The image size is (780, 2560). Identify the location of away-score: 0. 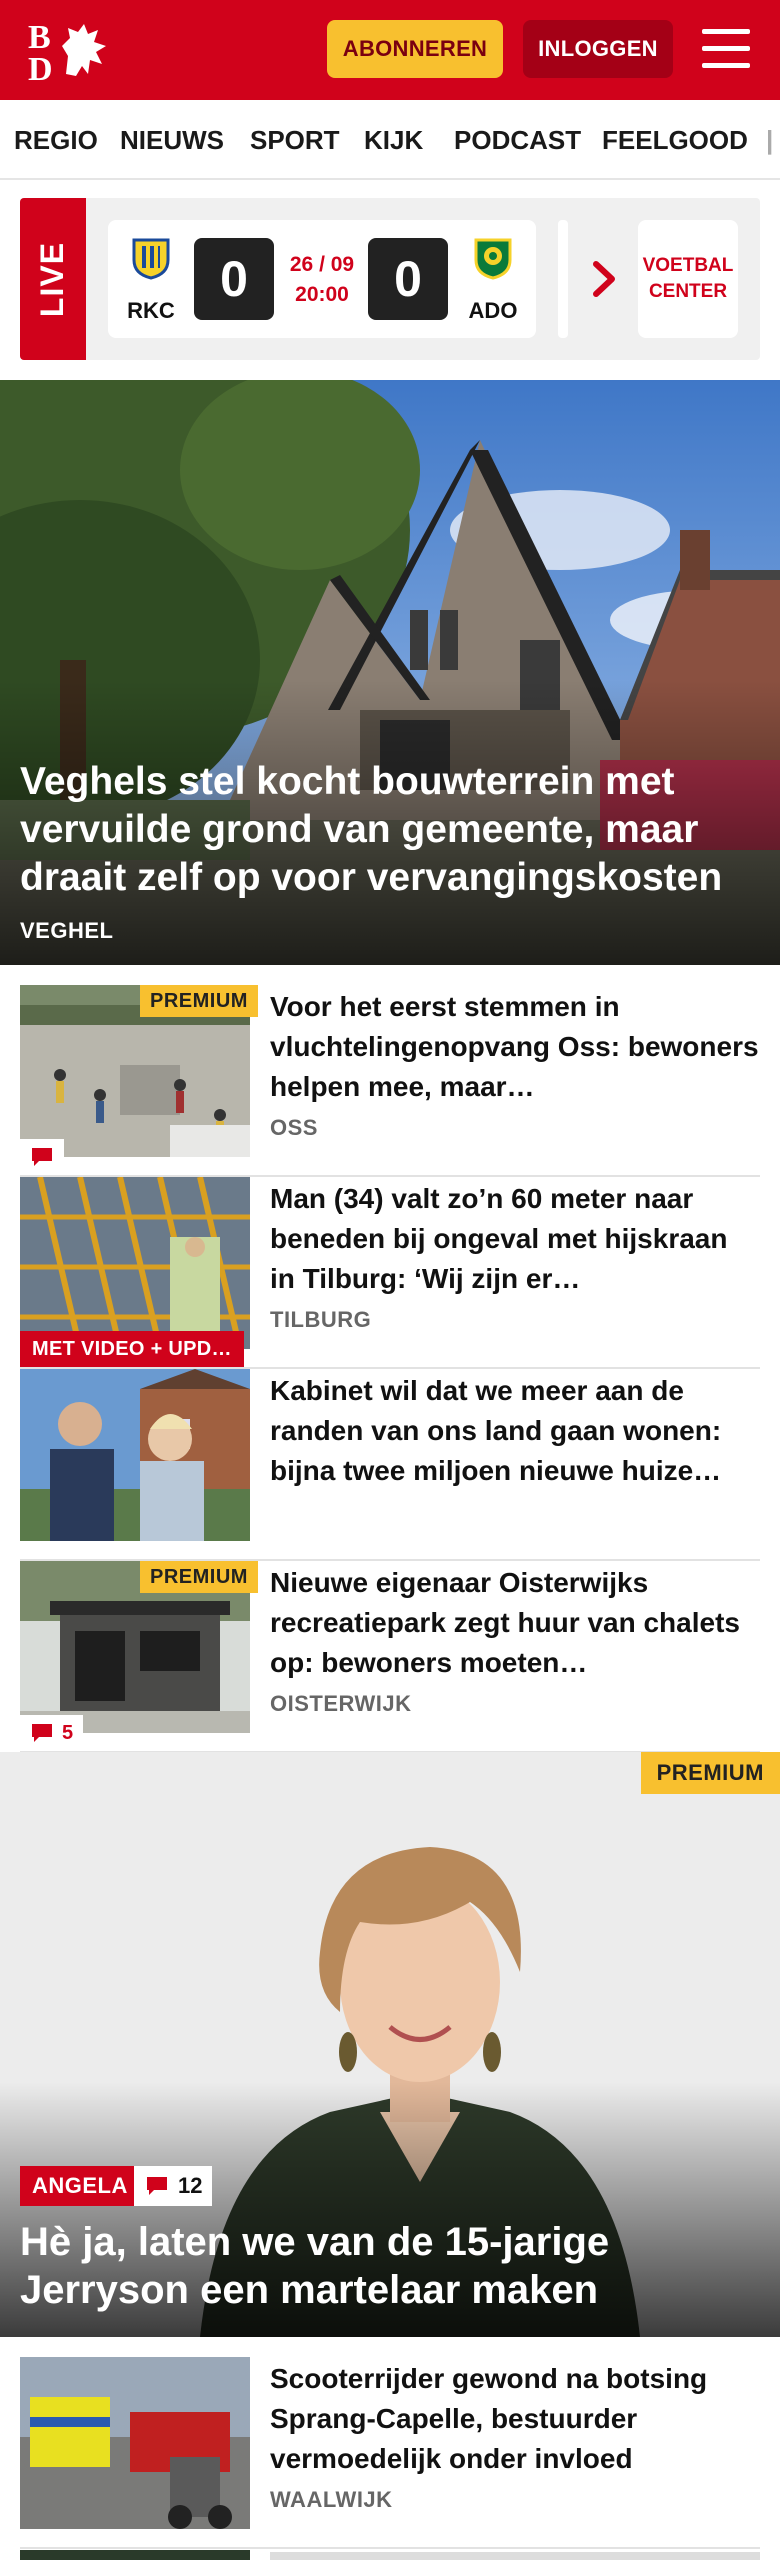
(408, 279).